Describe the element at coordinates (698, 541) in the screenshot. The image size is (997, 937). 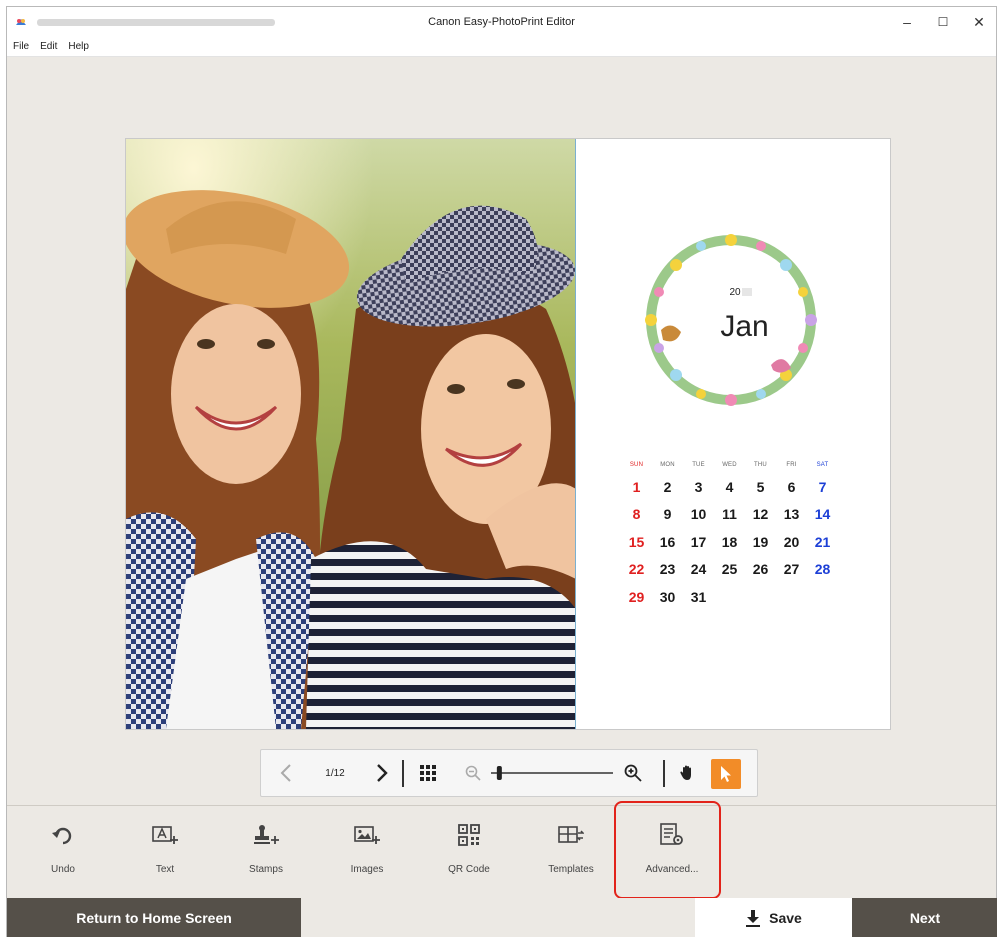
I see `date-cell: 17` at that location.